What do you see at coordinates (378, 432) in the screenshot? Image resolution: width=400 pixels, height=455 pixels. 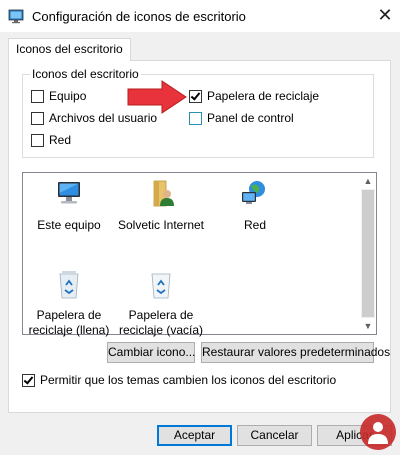 I see `watermark-logo-icon` at bounding box center [378, 432].